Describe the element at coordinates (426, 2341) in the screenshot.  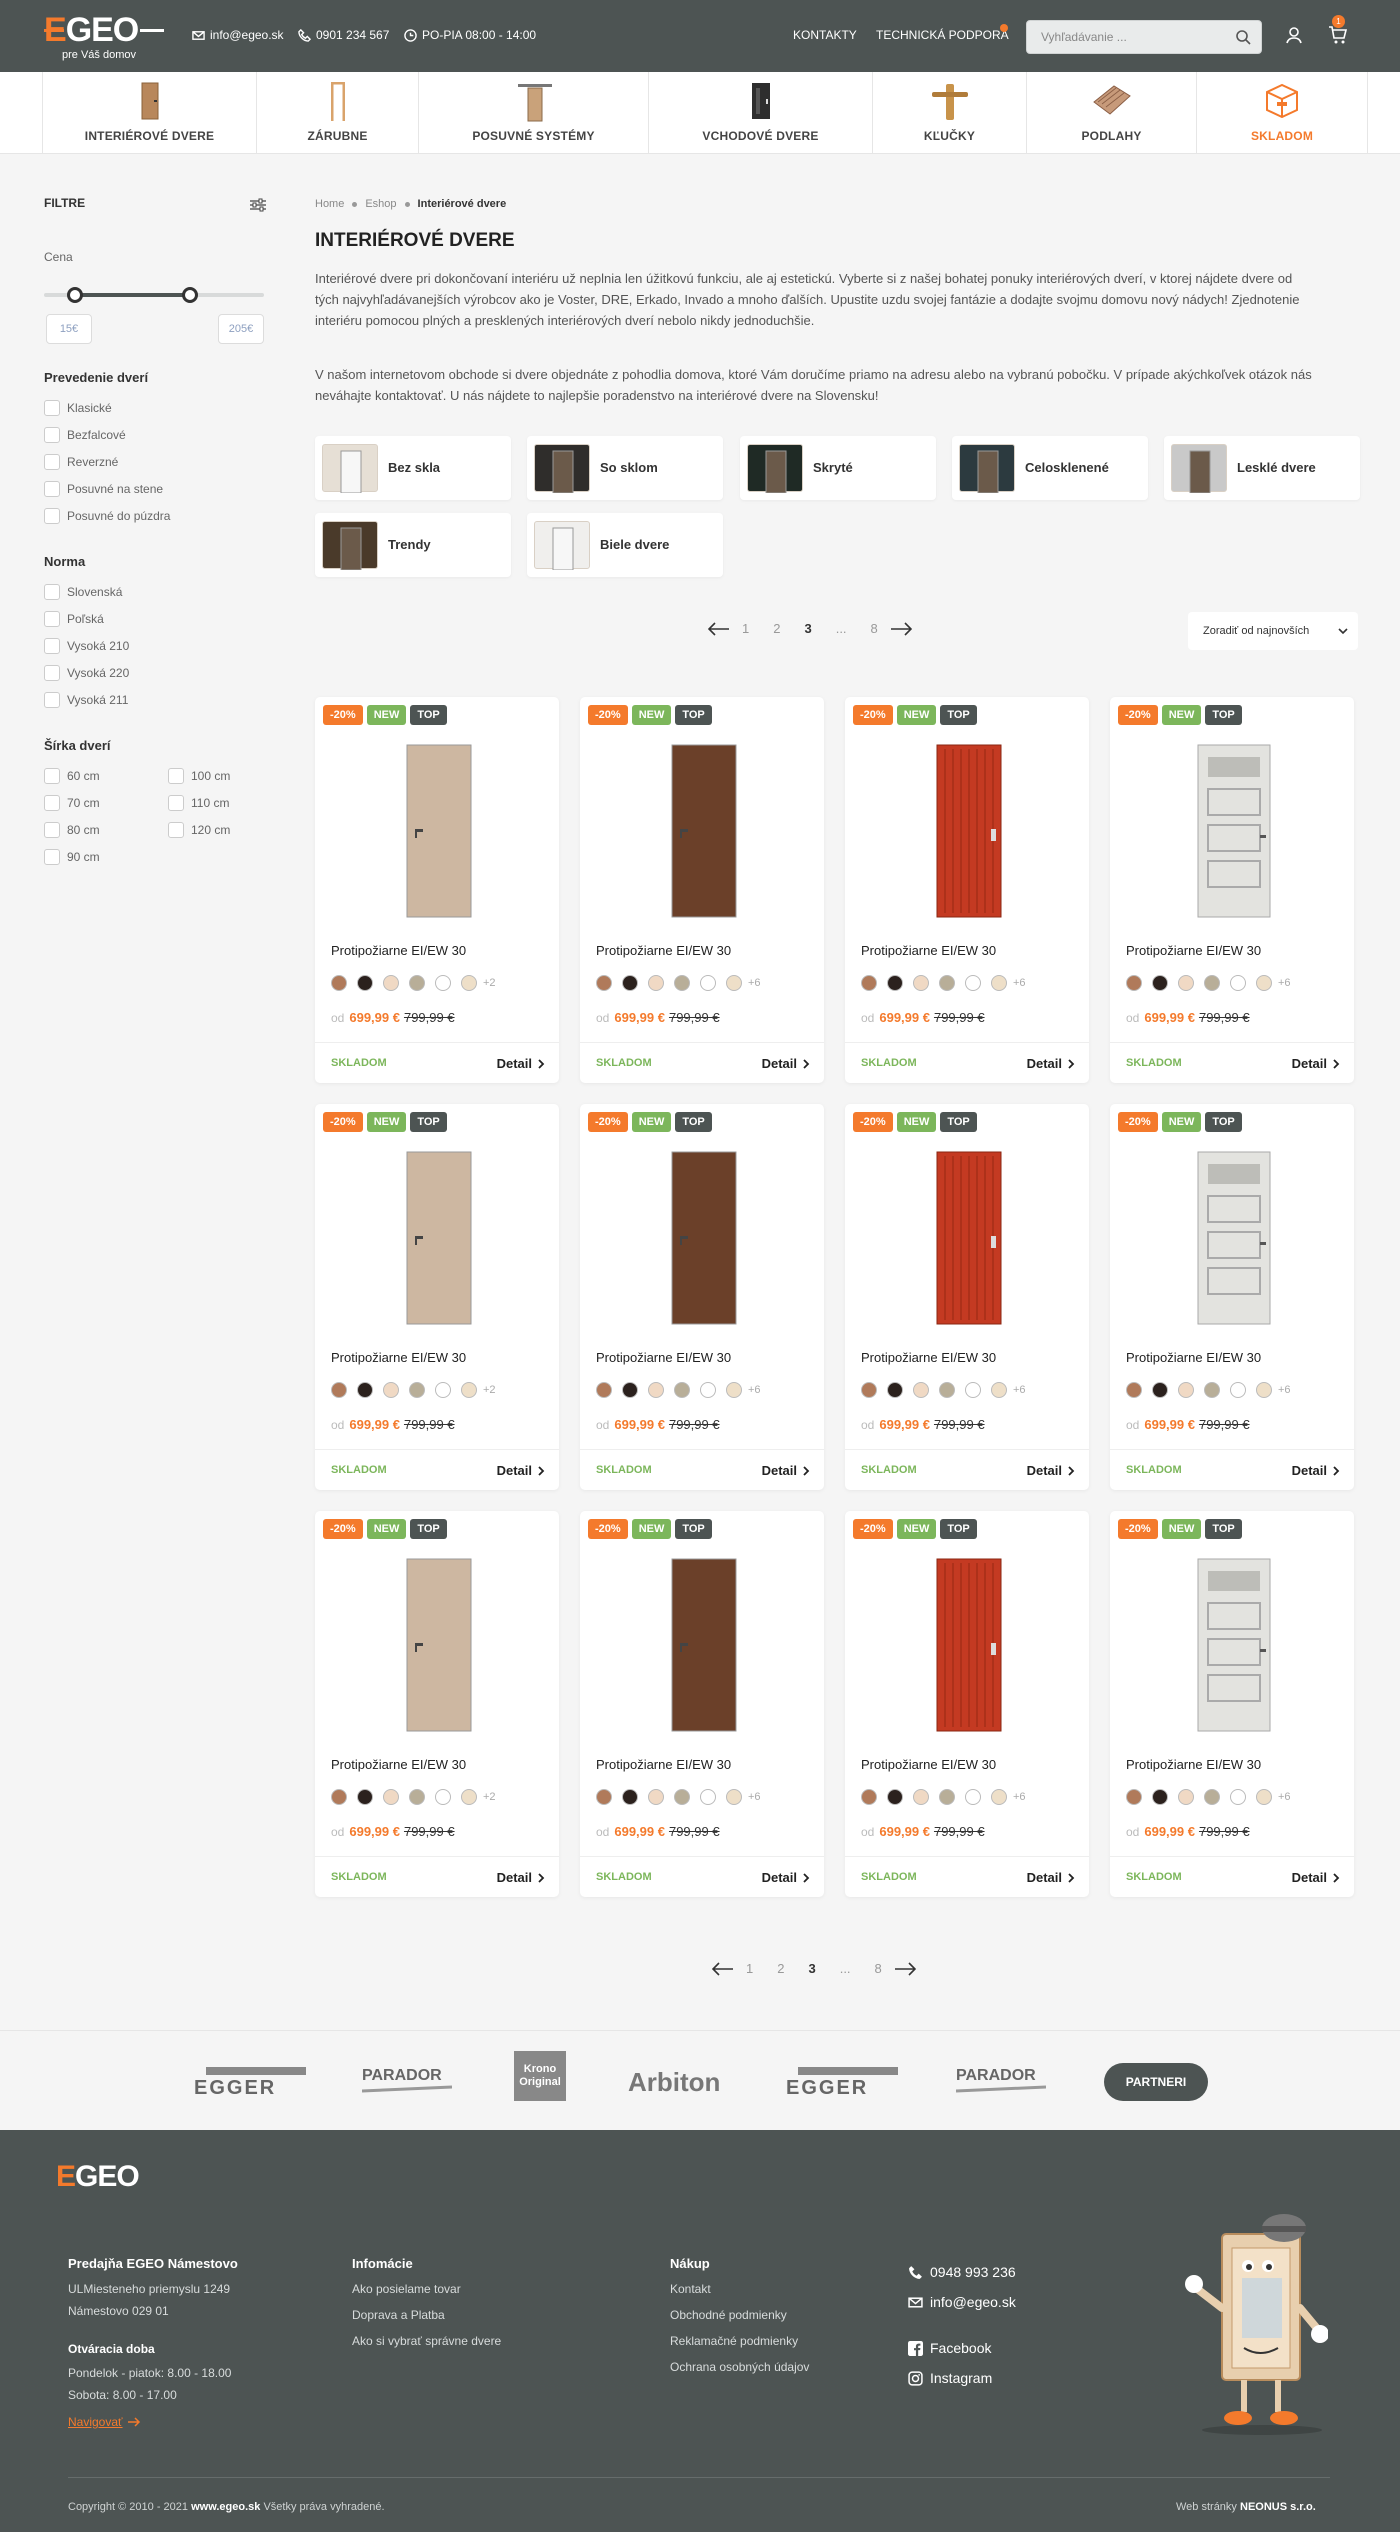
I see `footer-link: Ako si vybrať správne dvere` at that location.